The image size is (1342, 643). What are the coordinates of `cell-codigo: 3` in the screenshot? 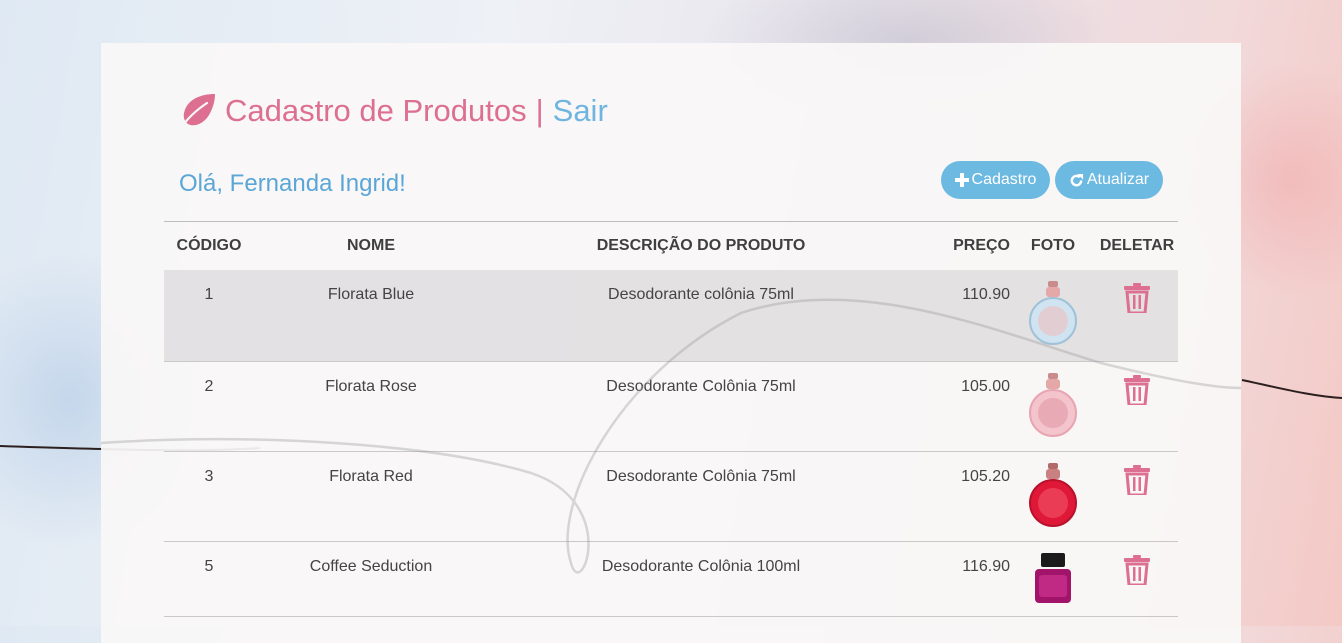 It's located at (209, 476).